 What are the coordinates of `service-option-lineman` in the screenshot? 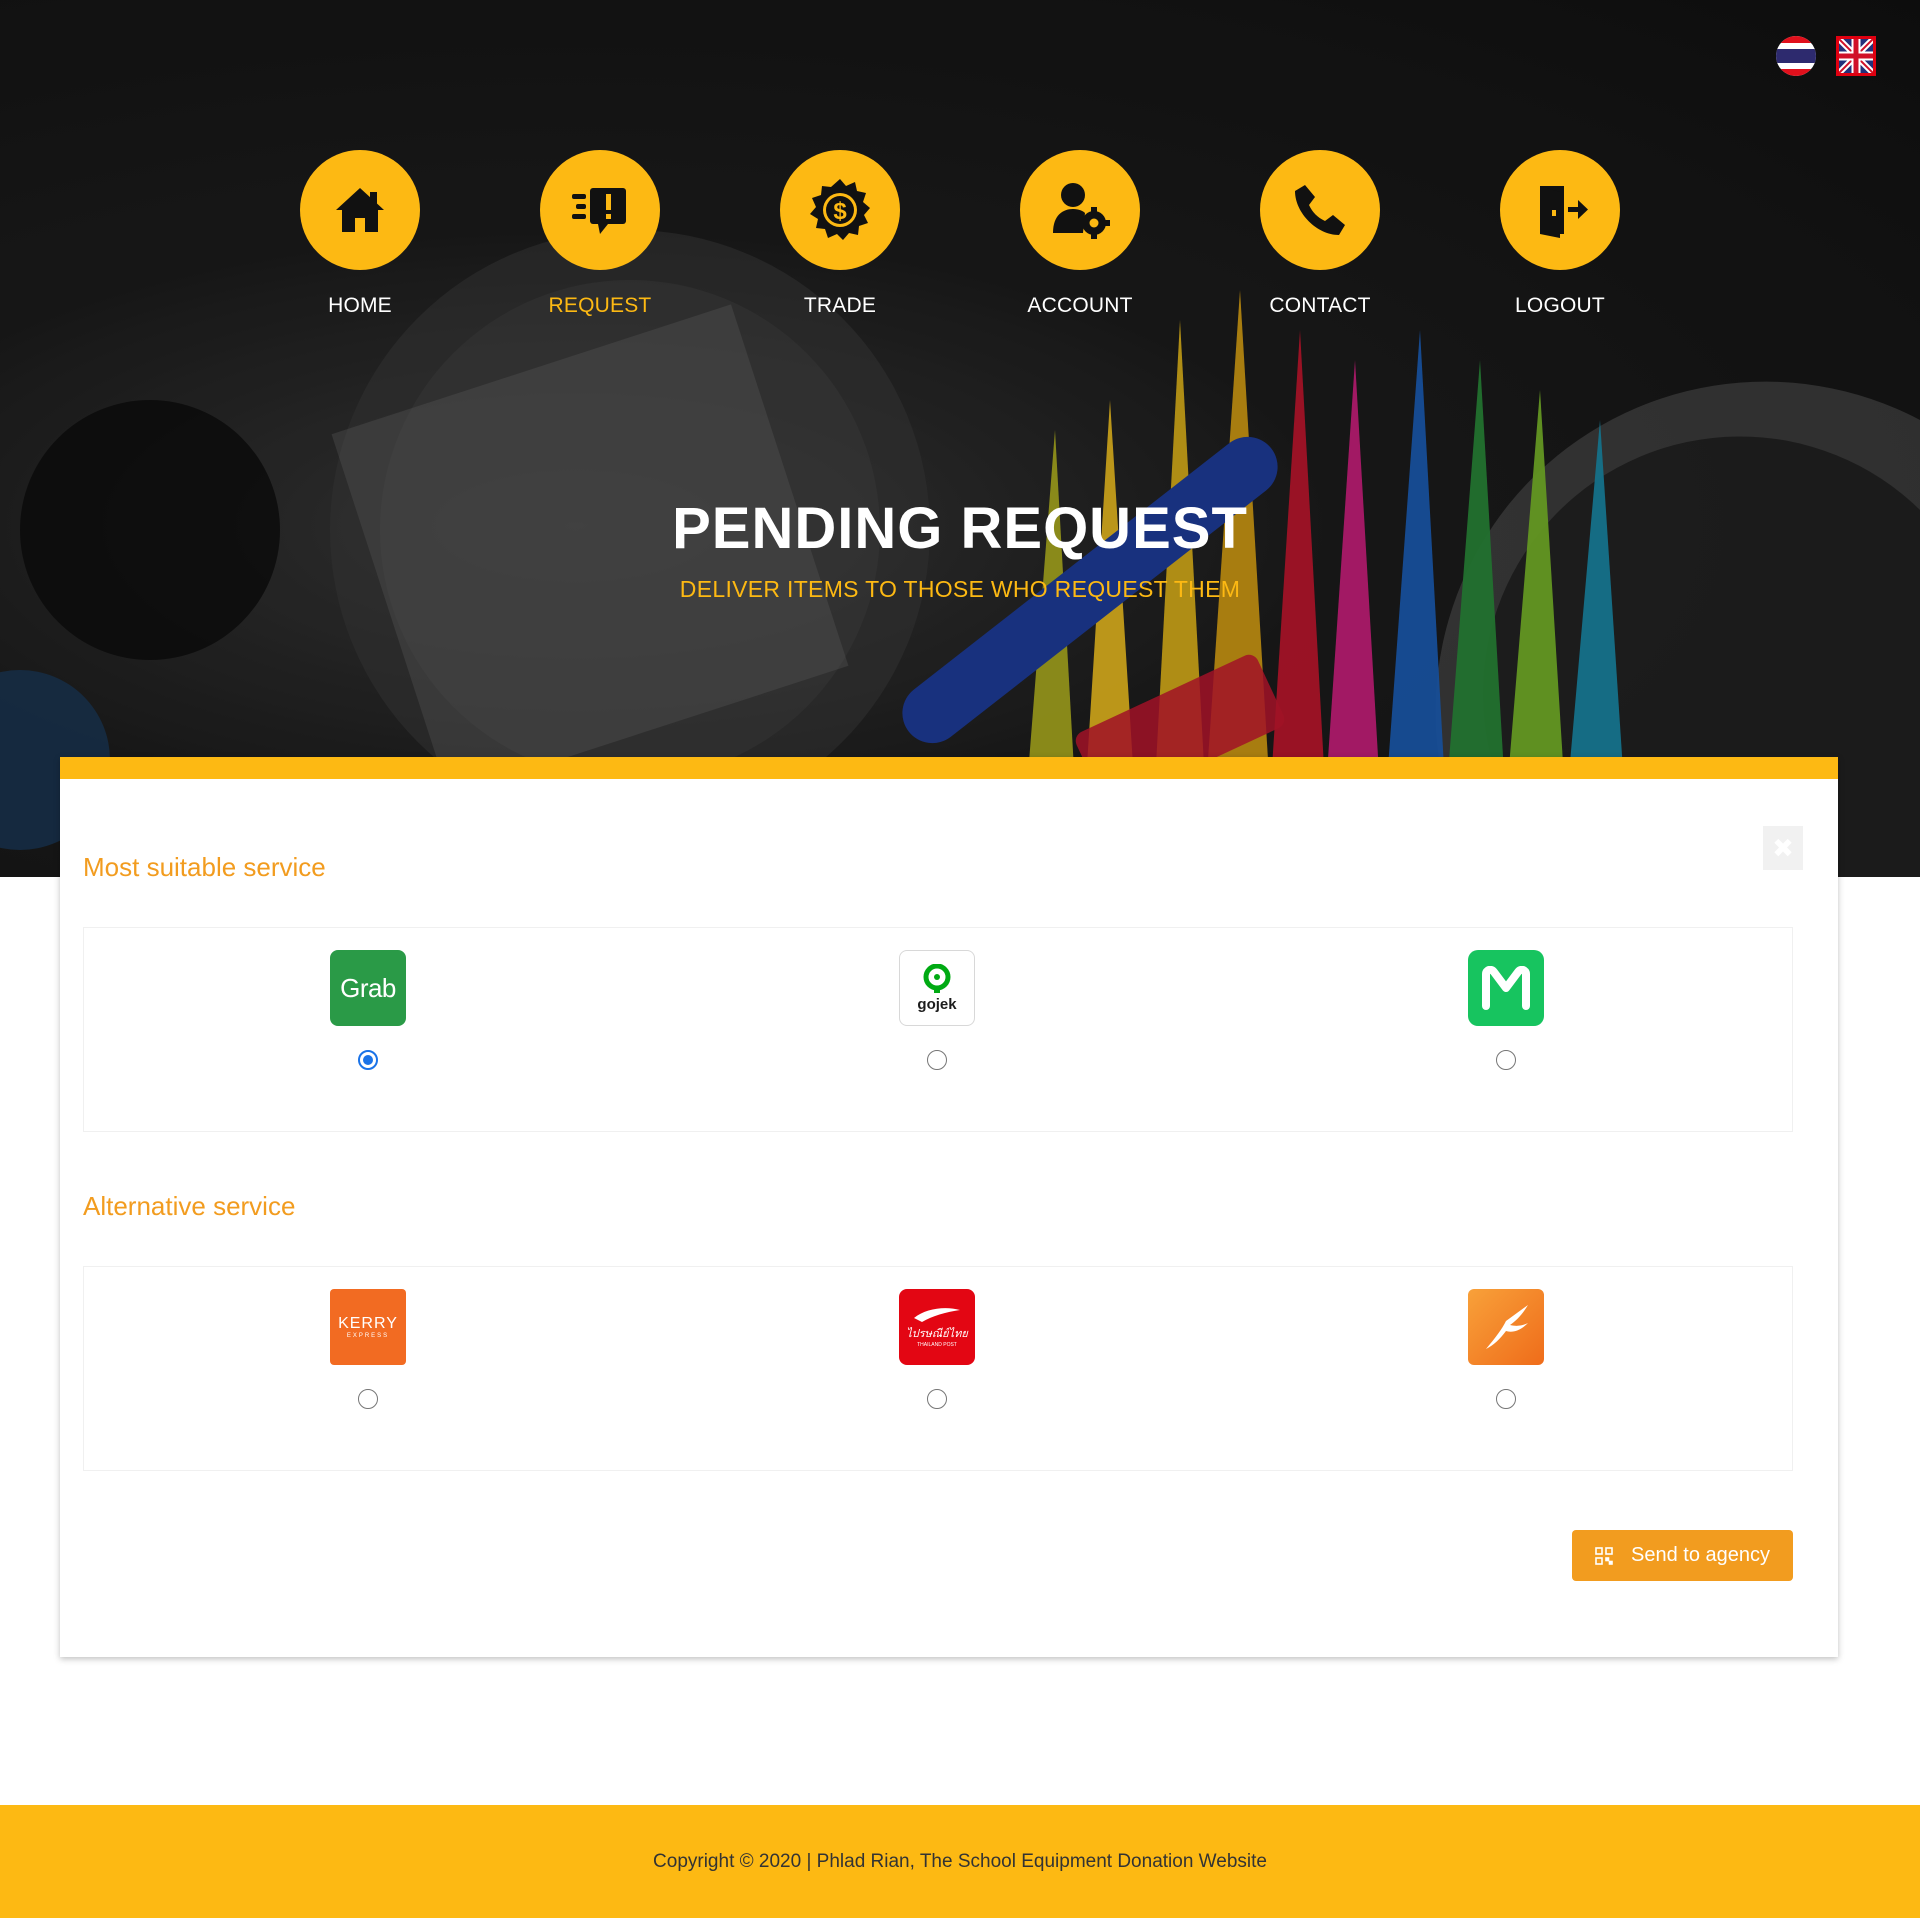 It's located at (1506, 1010).